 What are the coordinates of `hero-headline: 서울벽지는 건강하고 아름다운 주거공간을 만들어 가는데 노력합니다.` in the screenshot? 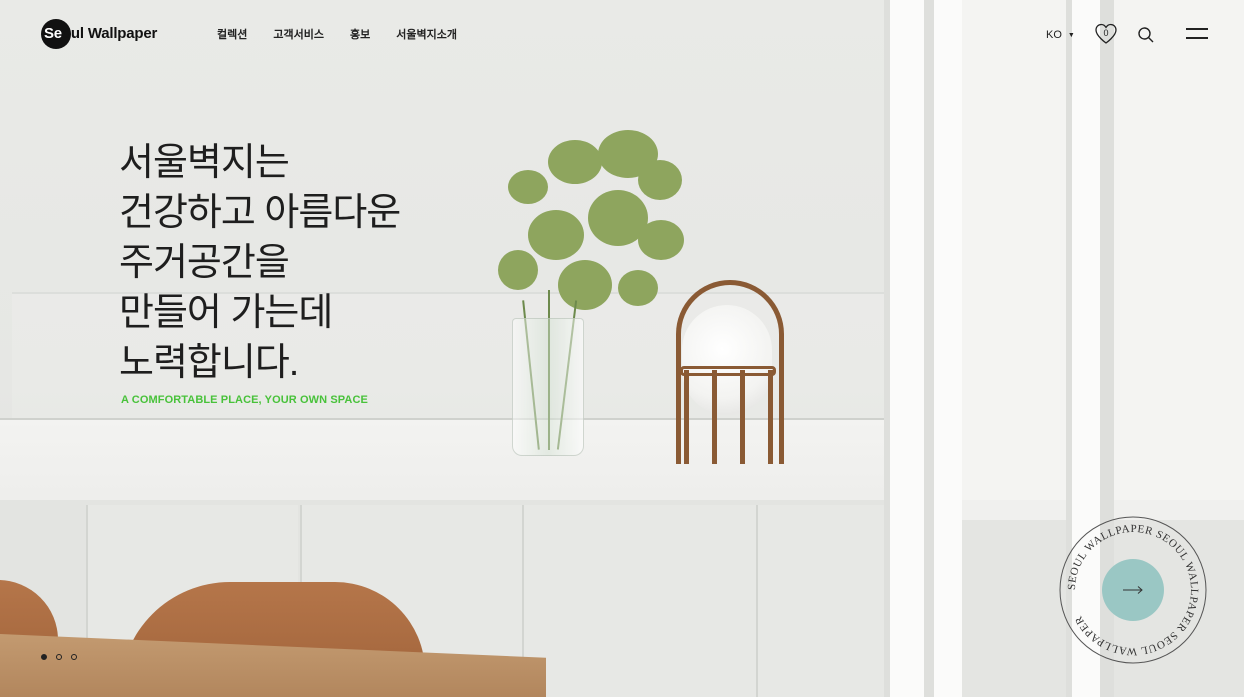 It's located at (260, 263).